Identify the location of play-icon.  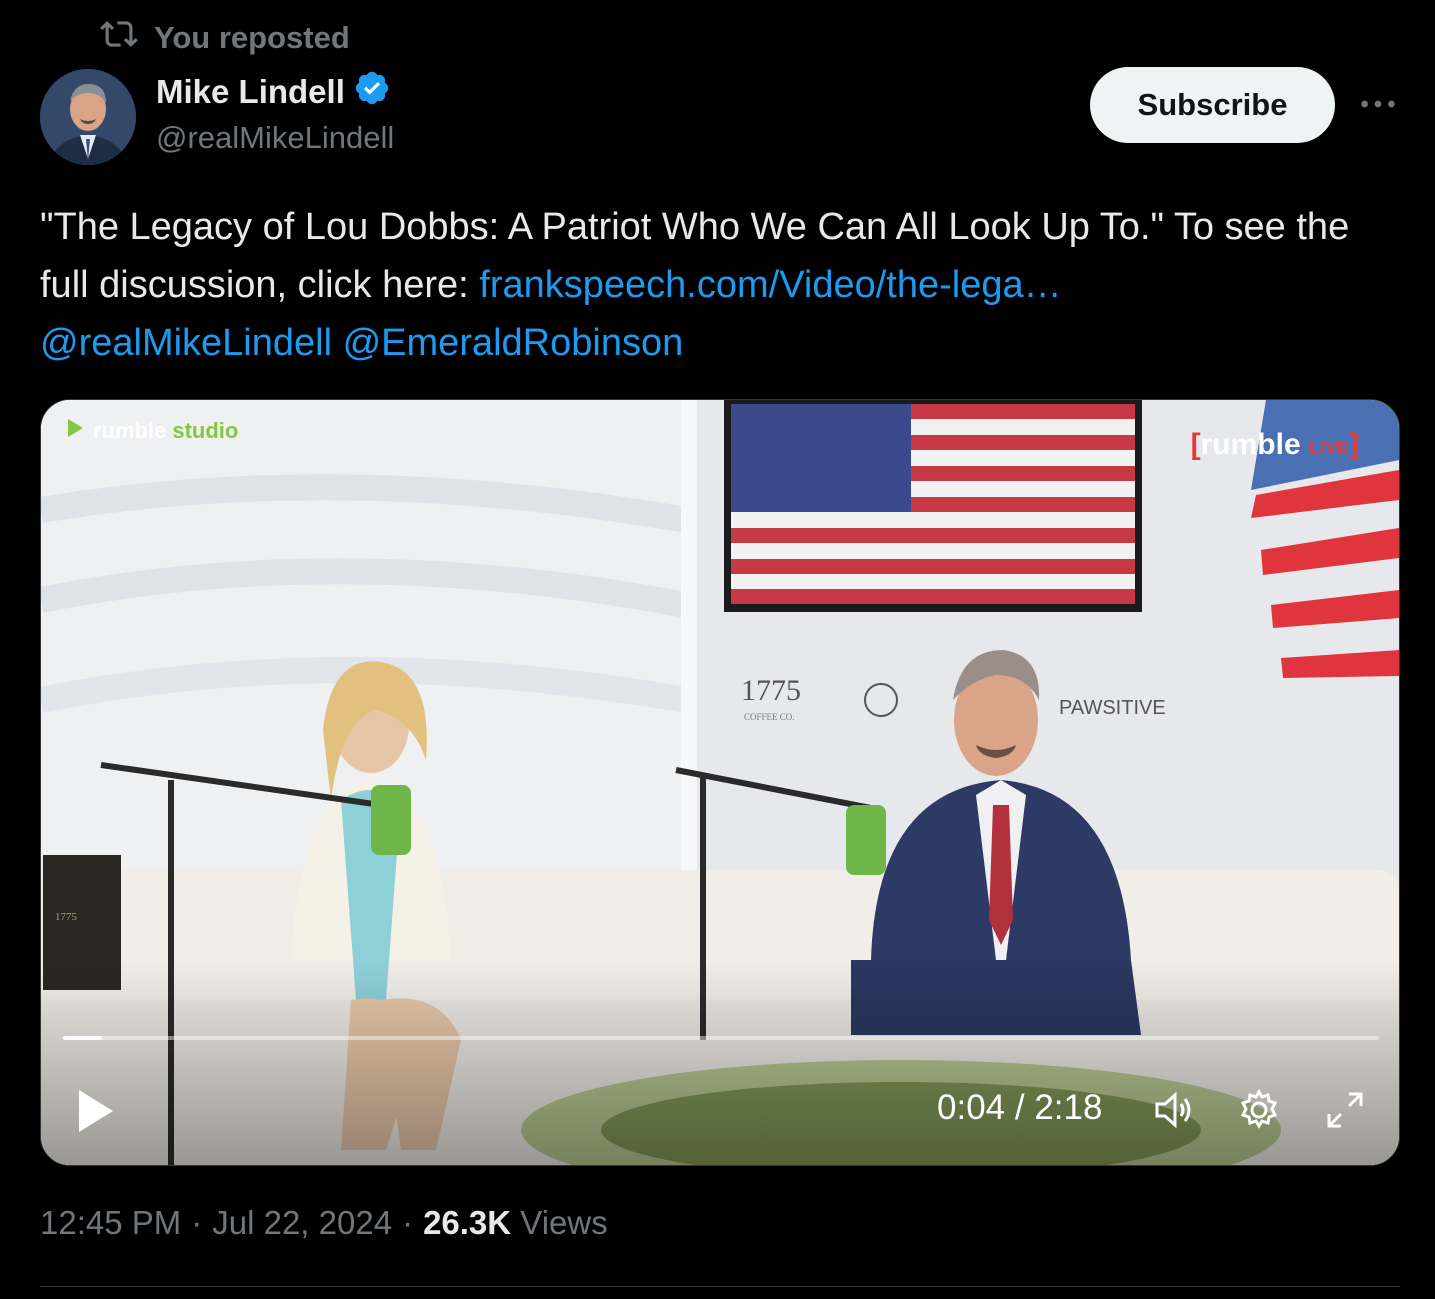
(96, 1111).